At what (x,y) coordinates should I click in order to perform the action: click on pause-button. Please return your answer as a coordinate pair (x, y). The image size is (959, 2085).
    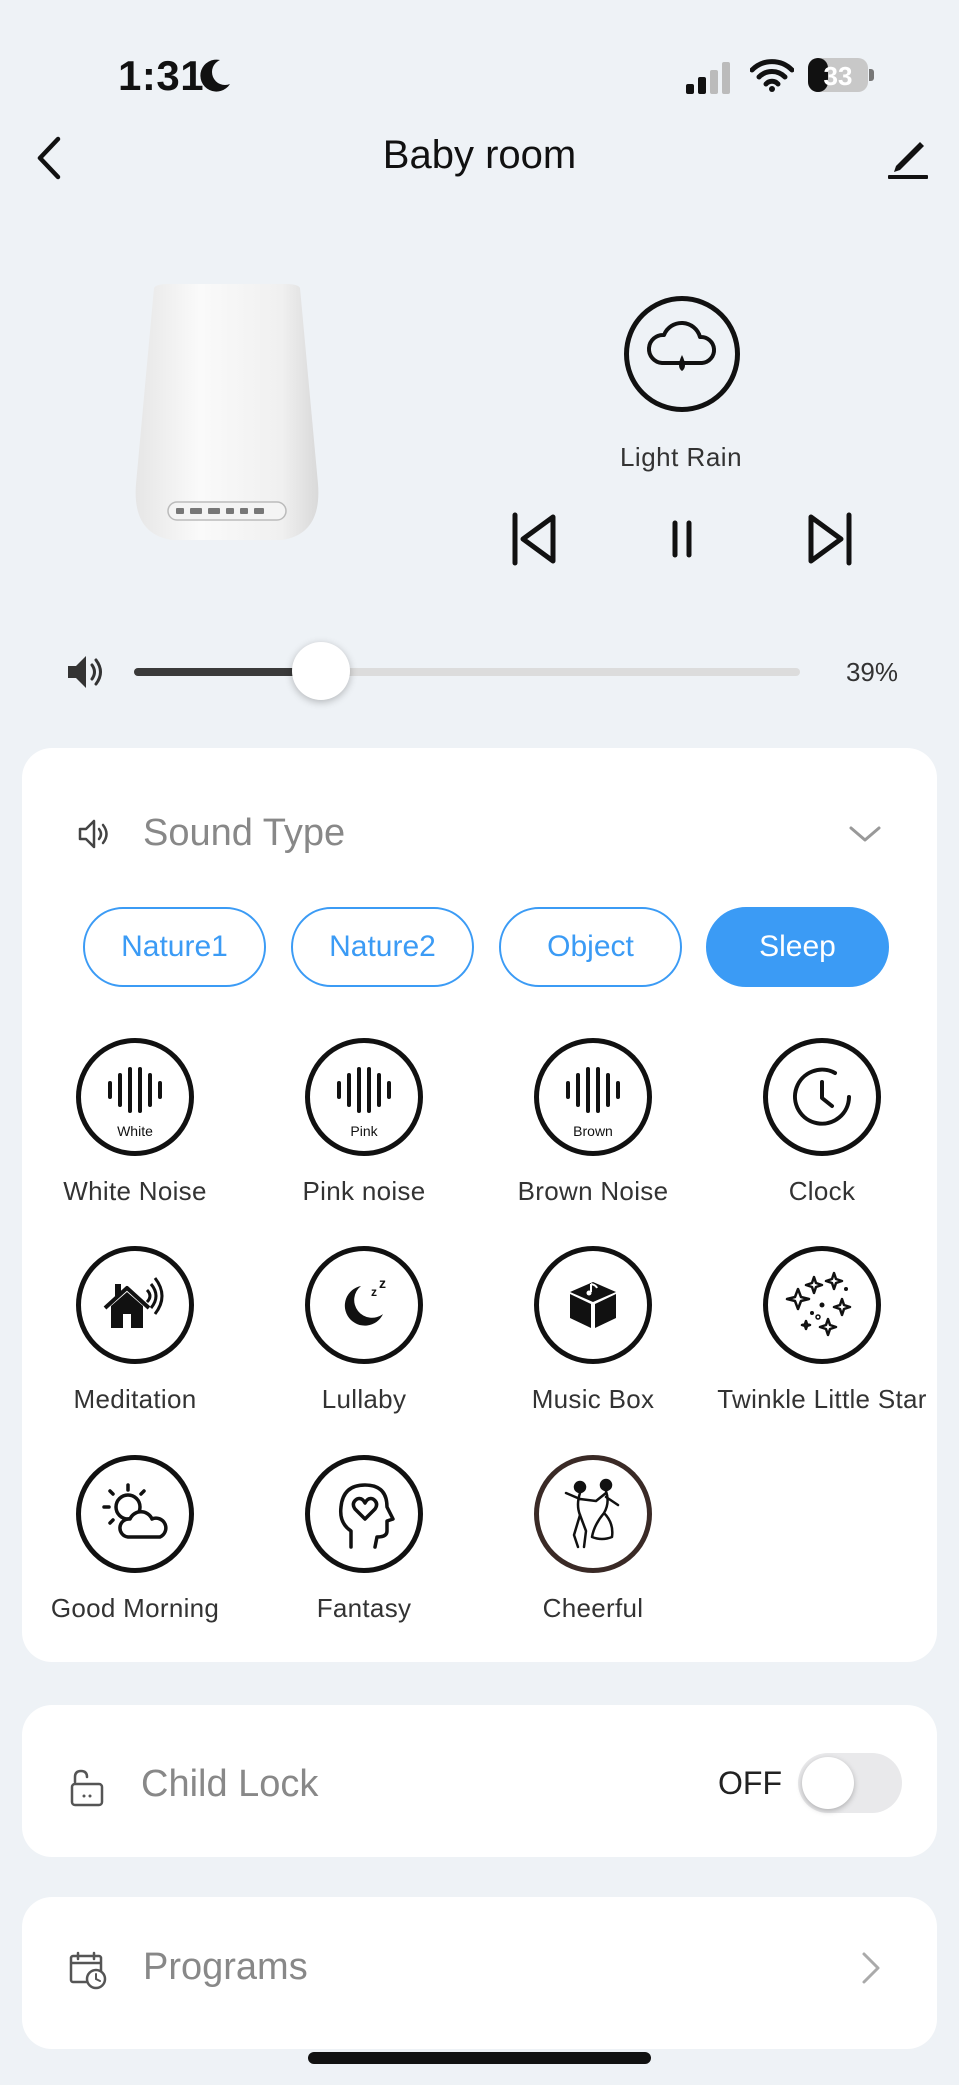
    Looking at the image, I should click on (682, 539).